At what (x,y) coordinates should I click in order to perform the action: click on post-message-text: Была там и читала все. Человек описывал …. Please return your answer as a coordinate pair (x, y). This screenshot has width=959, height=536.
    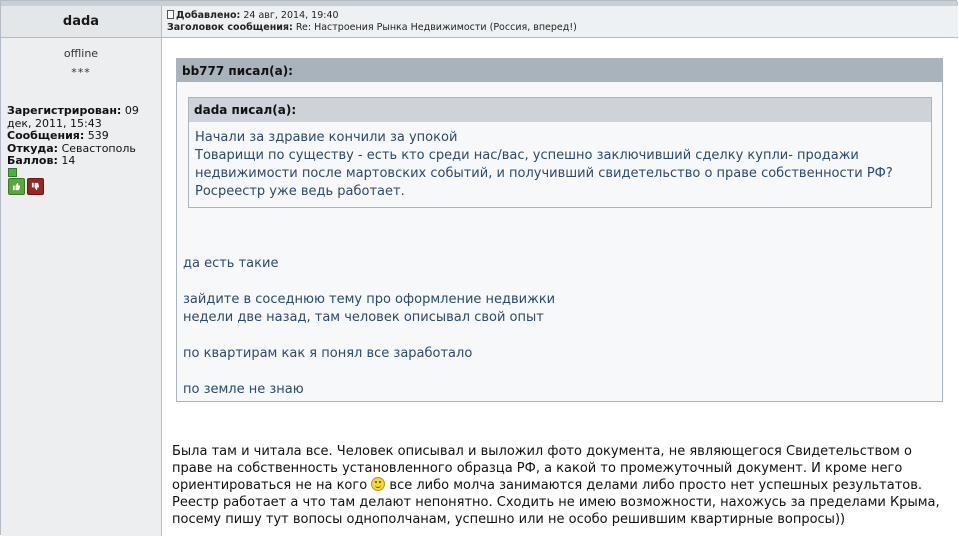
    Looking at the image, I should click on (562, 485).